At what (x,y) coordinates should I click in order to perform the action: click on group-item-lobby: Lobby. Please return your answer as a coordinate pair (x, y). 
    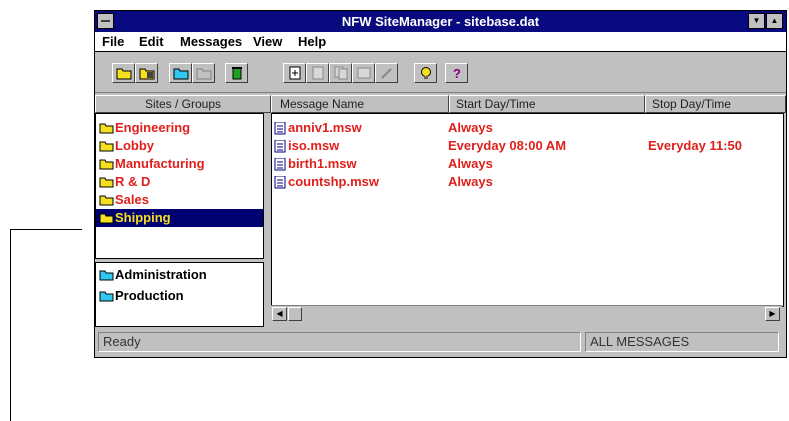
    Looking at the image, I should click on (179, 146).